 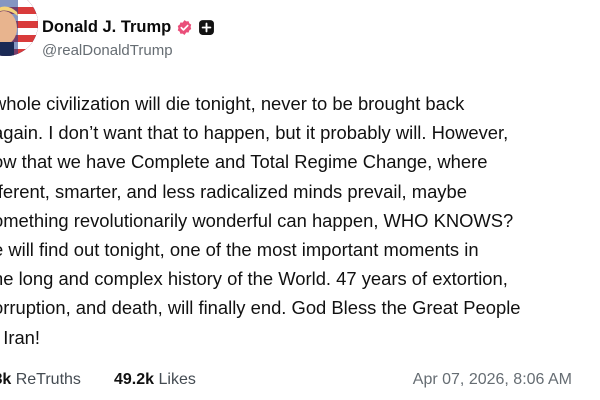 What do you see at coordinates (20, 337) in the screenshot?
I see `post-text-line: f Iran!` at bounding box center [20, 337].